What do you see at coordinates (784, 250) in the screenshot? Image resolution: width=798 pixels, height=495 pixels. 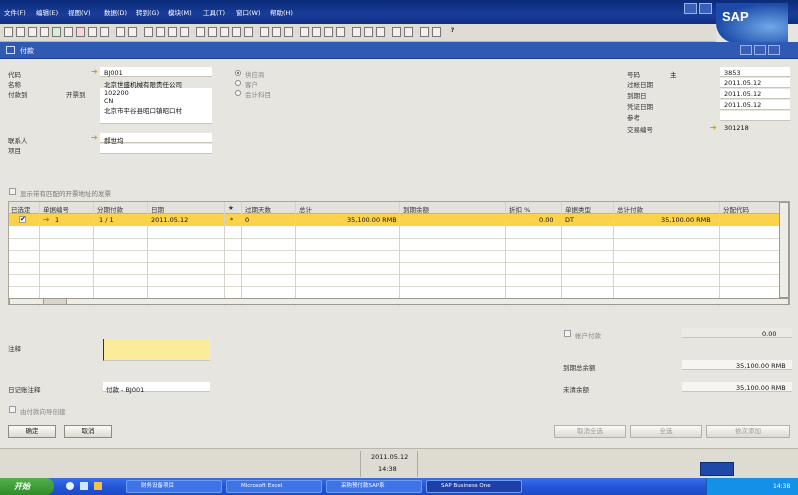 I see `vertical-scrollbar` at bounding box center [784, 250].